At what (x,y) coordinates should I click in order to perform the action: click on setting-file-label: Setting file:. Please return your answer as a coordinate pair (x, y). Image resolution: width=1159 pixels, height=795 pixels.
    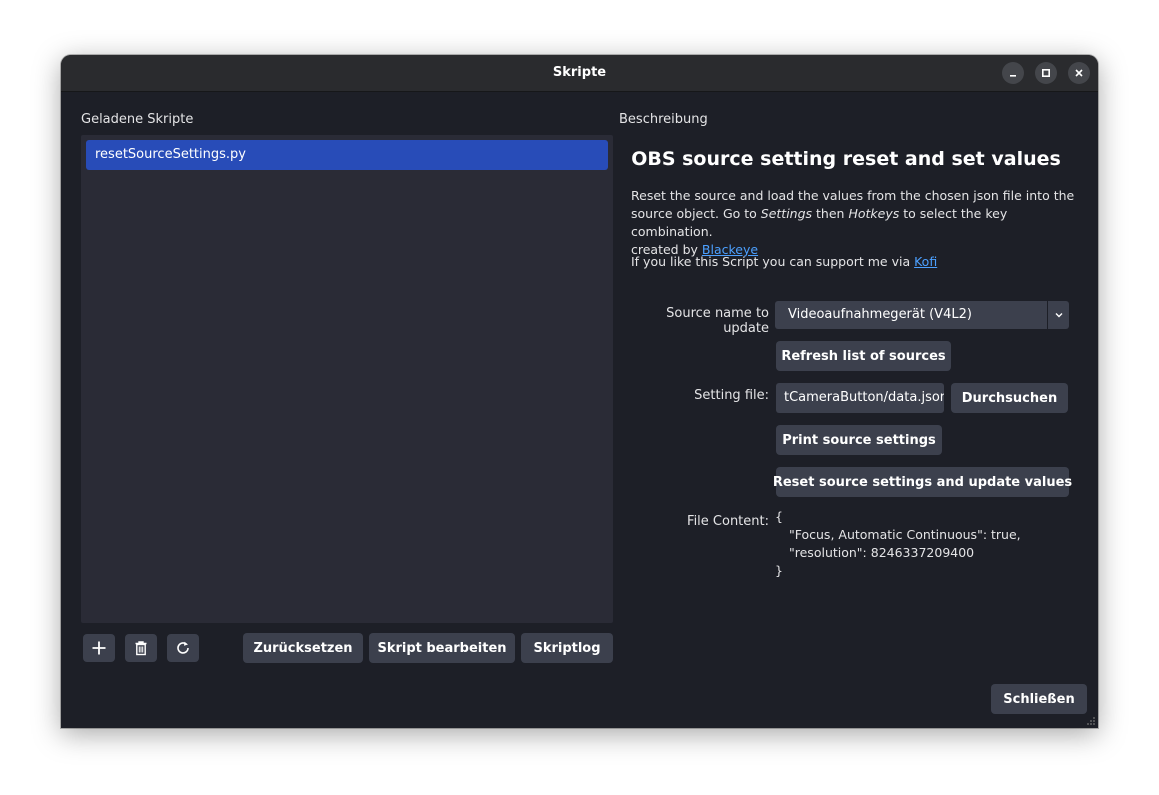
    Looking at the image, I should click on (731, 395).